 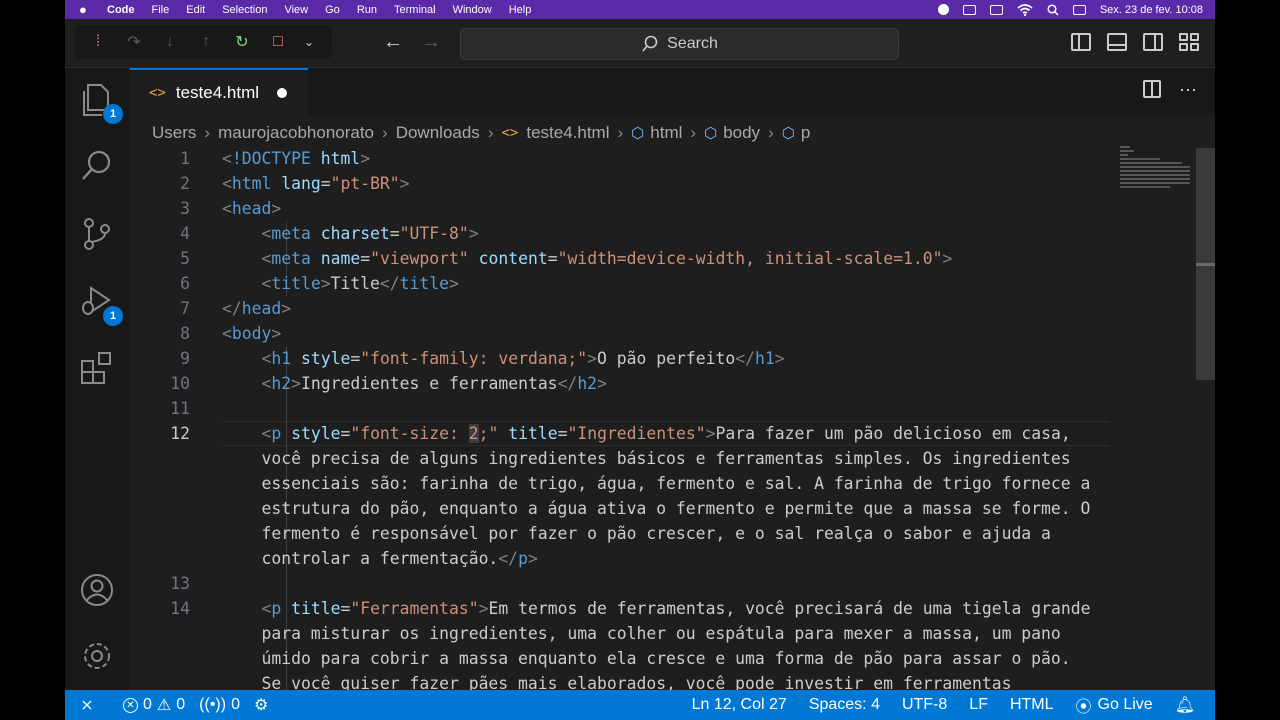 What do you see at coordinates (1032, 705) in the screenshot?
I see `language-mode: HTML` at bounding box center [1032, 705].